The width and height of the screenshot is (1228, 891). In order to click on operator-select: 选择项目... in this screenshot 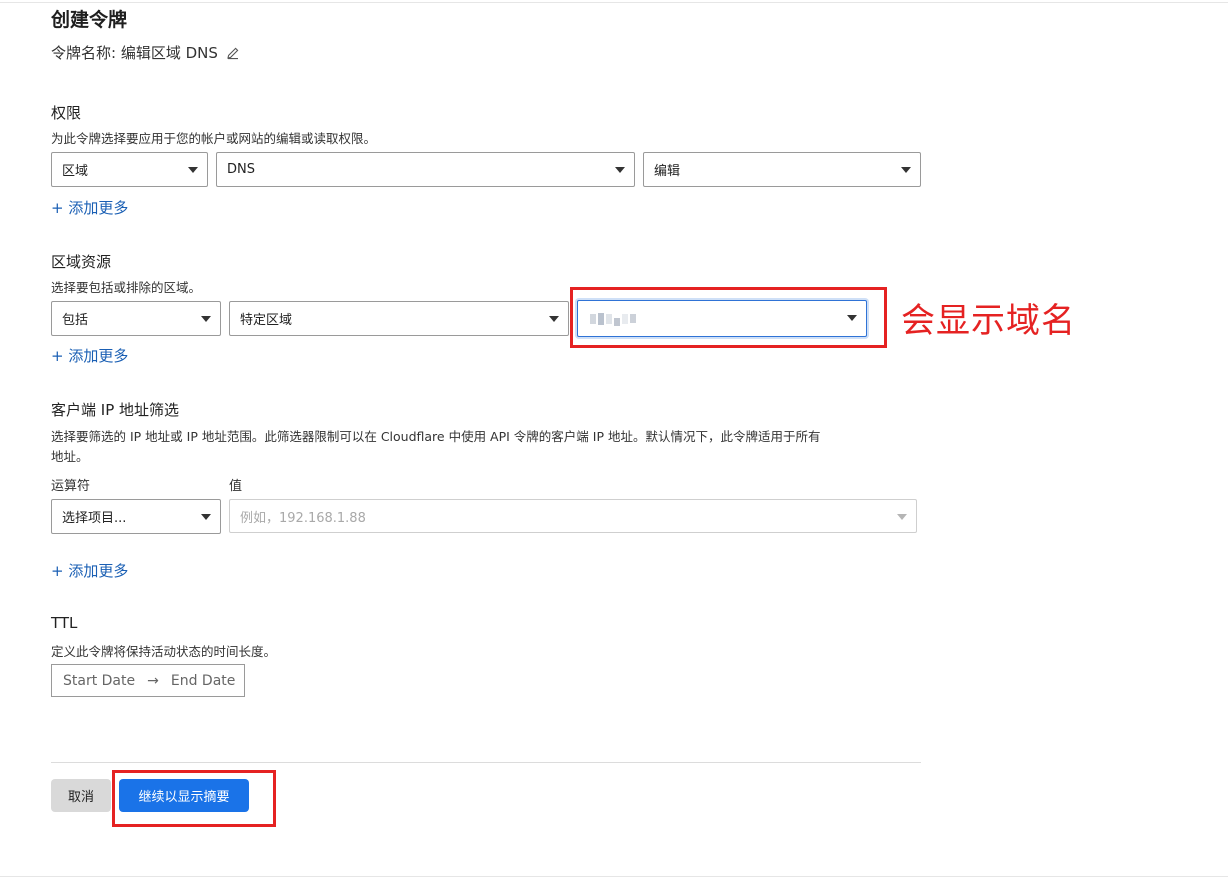, I will do `click(136, 516)`.